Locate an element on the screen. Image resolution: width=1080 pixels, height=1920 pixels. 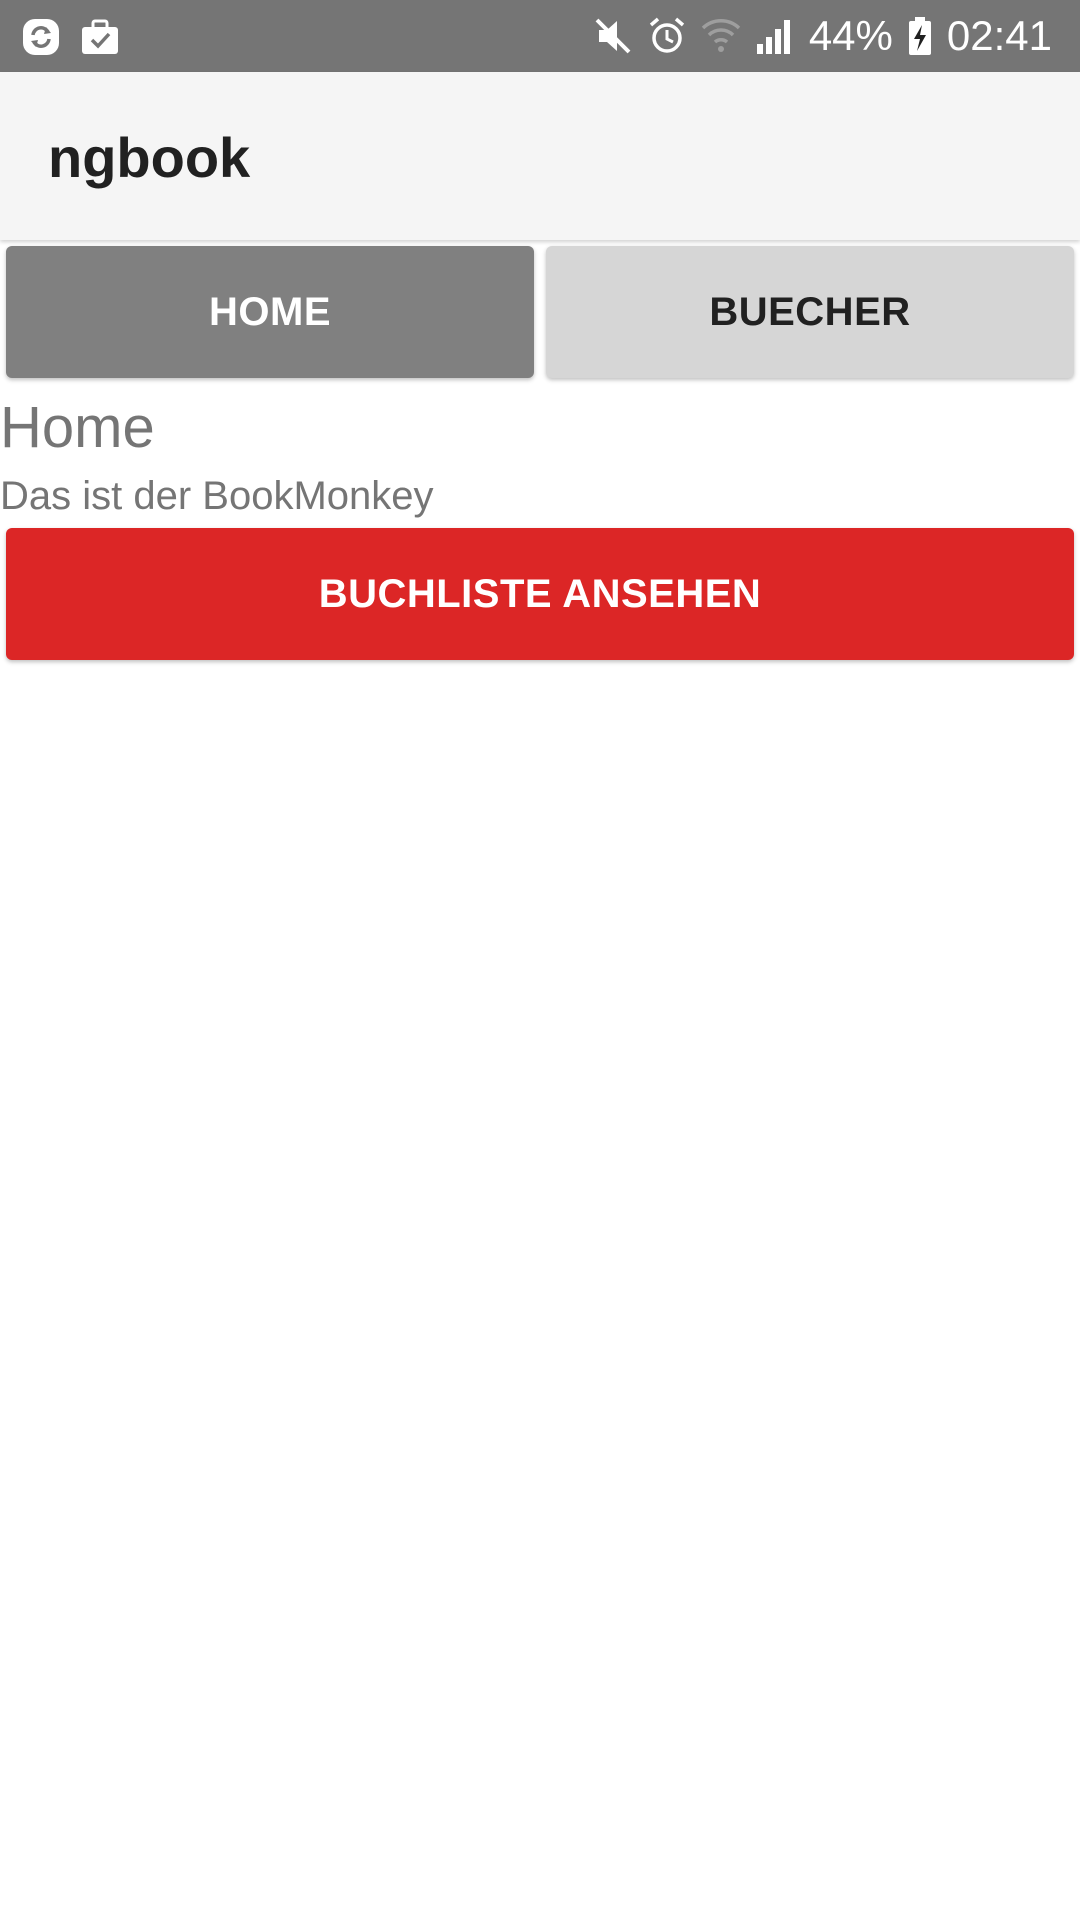
app-title: ngbook is located at coordinates (149, 157).